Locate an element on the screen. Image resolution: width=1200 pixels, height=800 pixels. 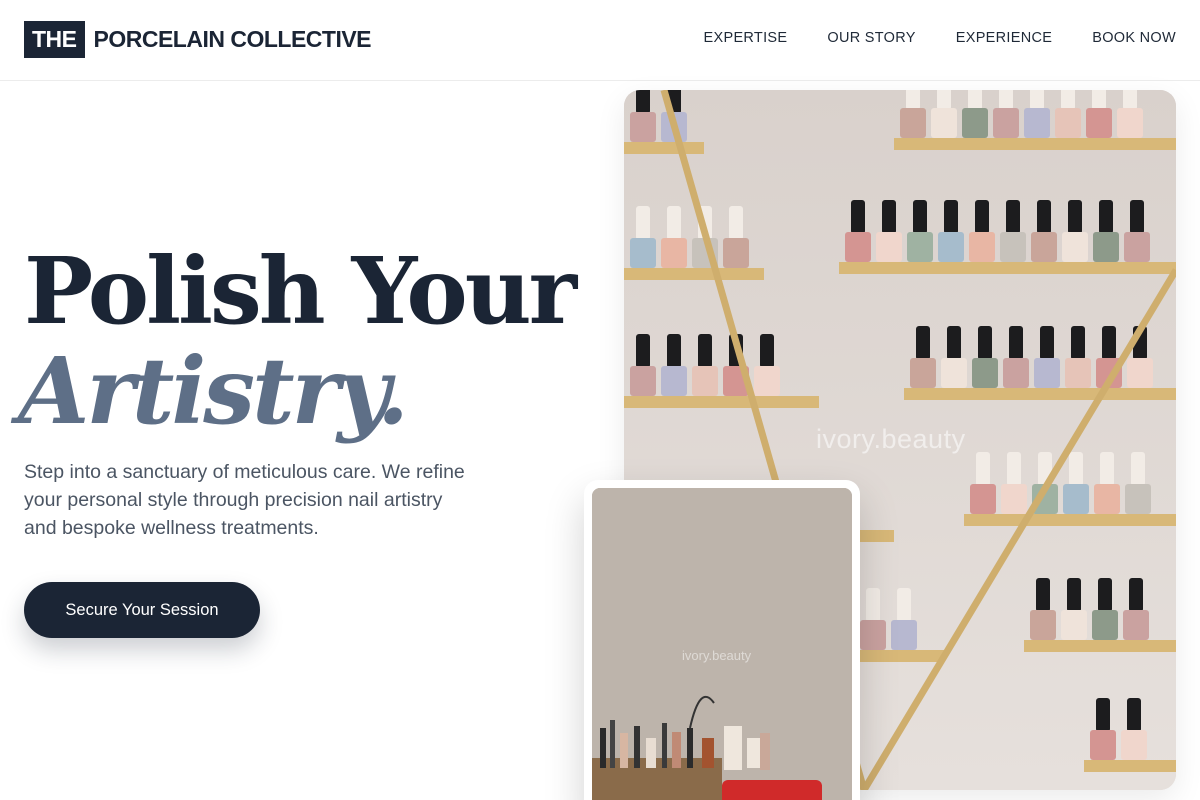
brand-logo: THE PORCELAIN COLLECTIVE is located at coordinates (198, 39).